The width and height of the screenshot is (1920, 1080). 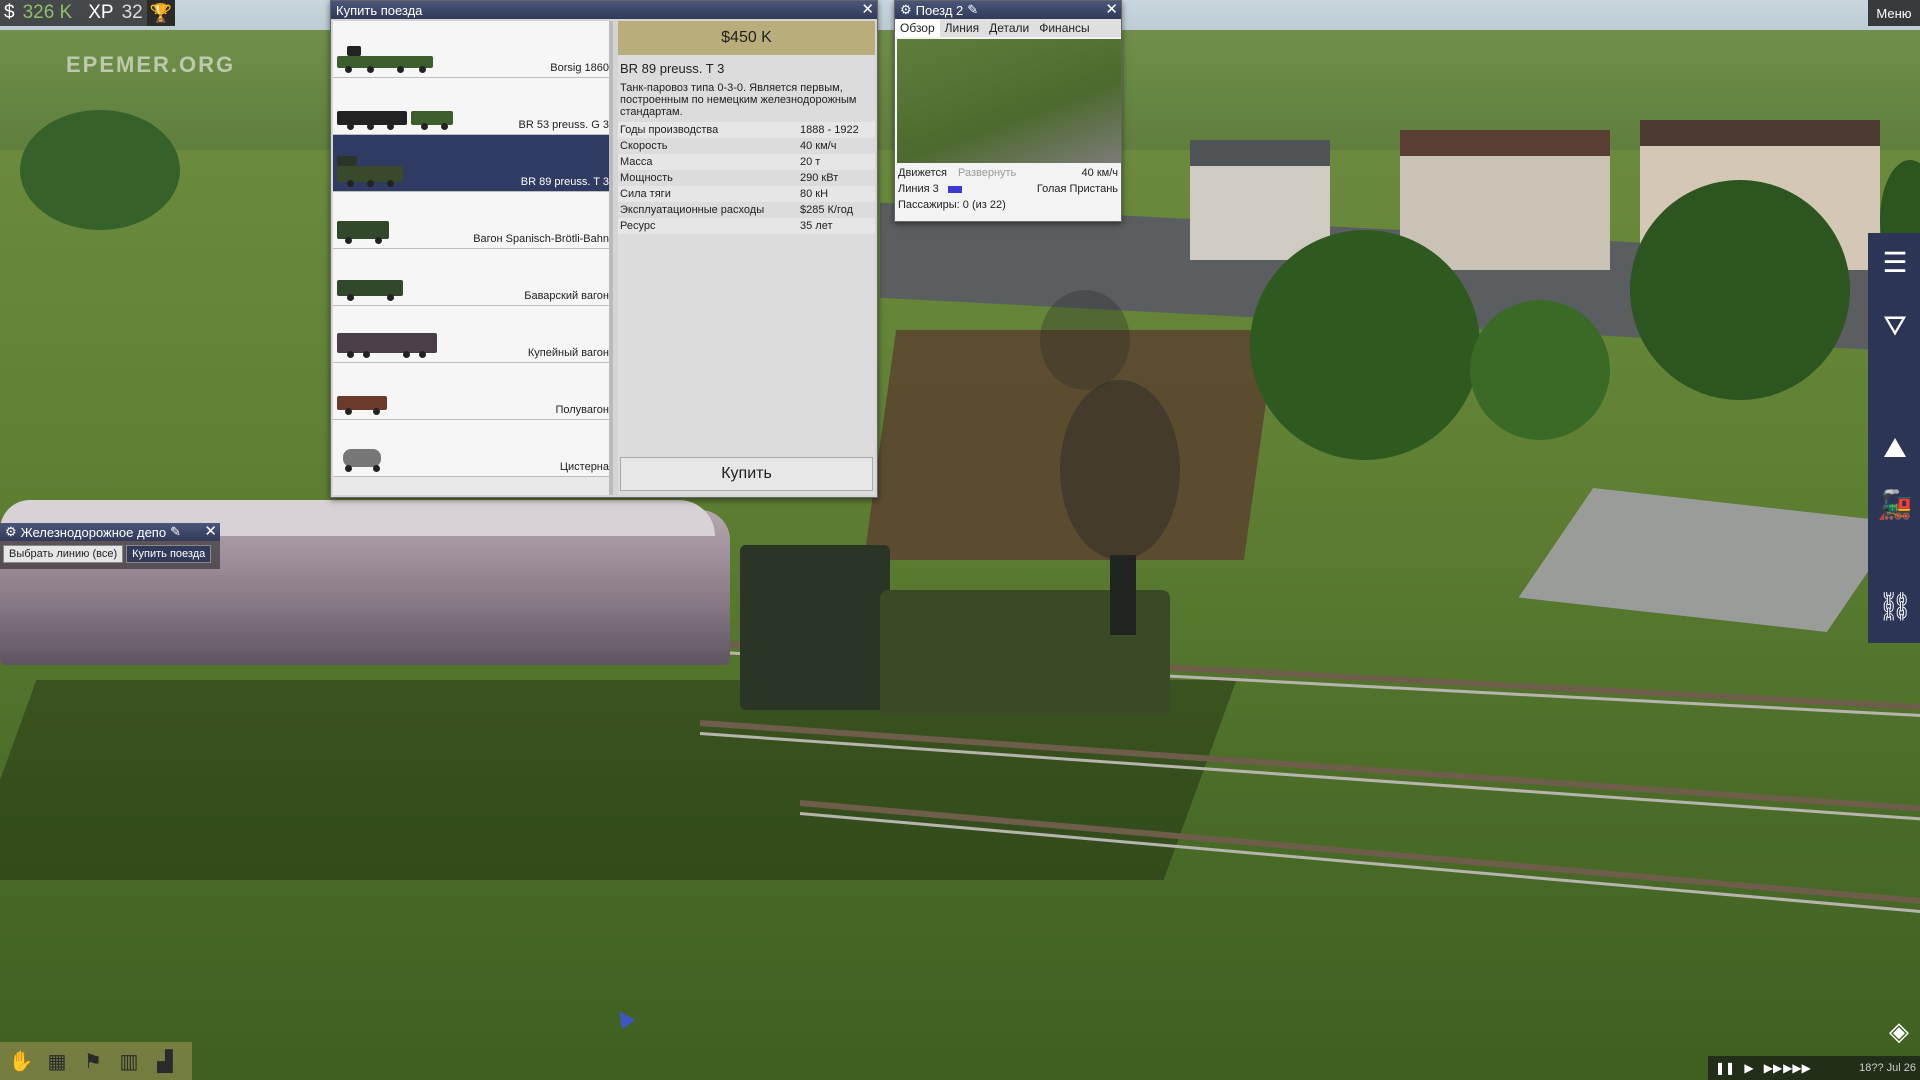 I want to click on buy-button: Купить, so click(x=746, y=474).